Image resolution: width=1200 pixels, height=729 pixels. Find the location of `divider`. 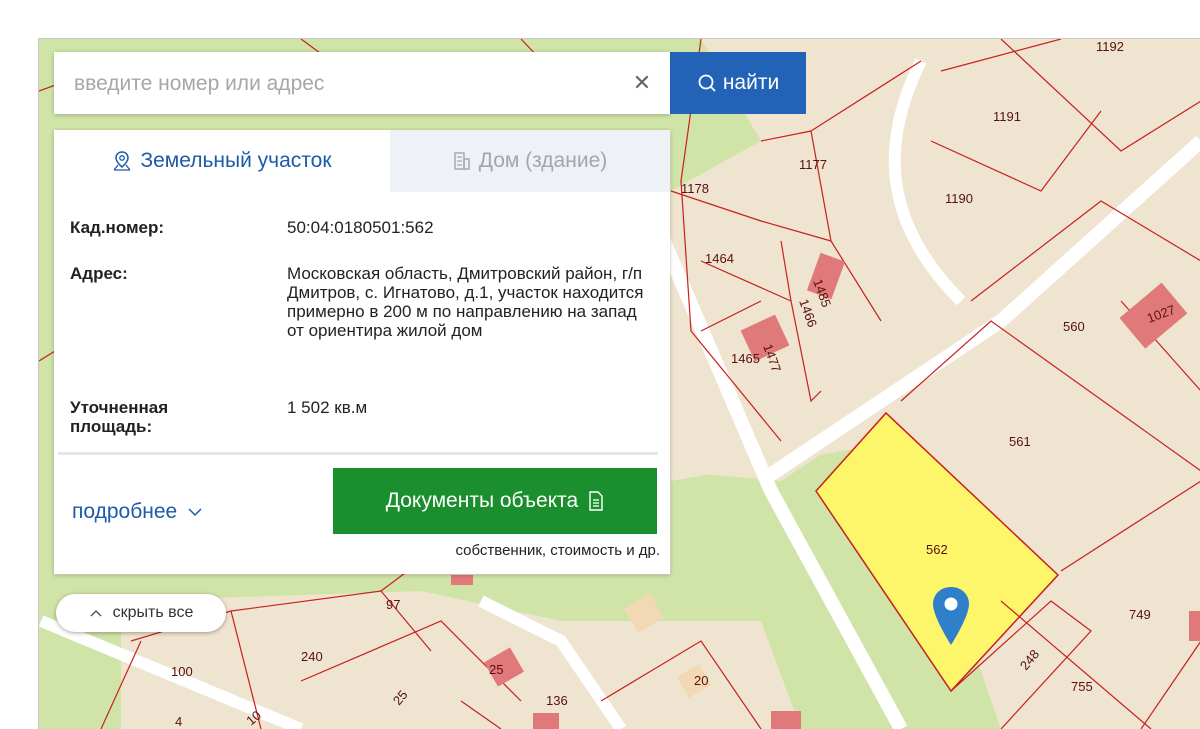

divider is located at coordinates (358, 453).